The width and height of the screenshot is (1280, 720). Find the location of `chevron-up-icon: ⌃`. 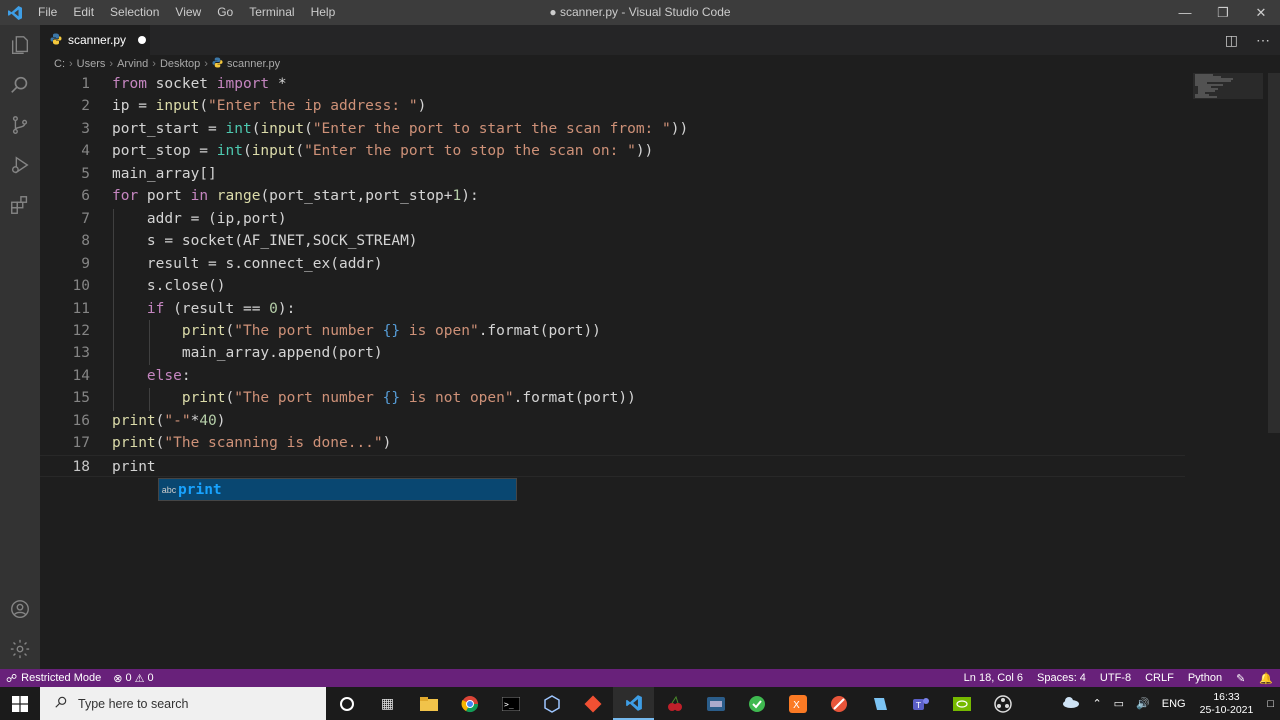

chevron-up-icon: ⌃ is located at coordinates (1096, 703).